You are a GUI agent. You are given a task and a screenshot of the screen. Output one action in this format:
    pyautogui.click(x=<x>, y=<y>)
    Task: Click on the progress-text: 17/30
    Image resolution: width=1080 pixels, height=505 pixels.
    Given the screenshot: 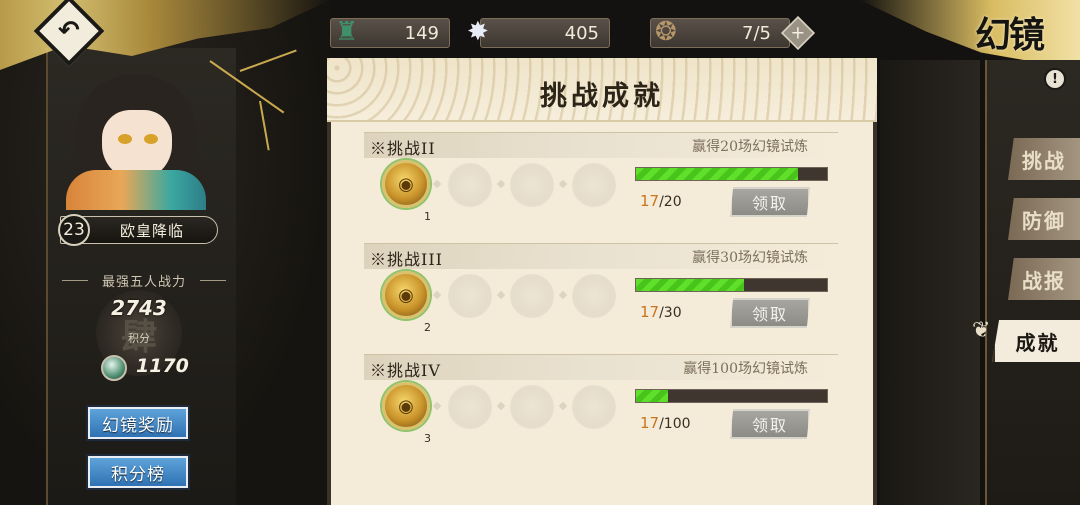 What is the action you would take?
    pyautogui.click(x=661, y=312)
    